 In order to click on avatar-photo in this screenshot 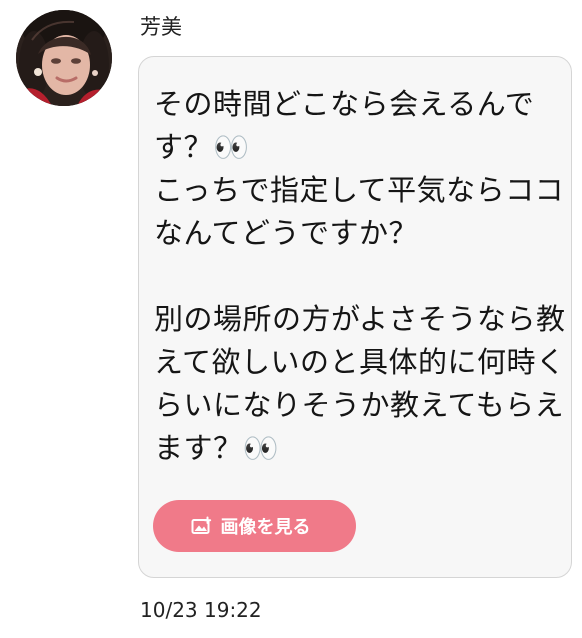, I will do `click(64, 58)`.